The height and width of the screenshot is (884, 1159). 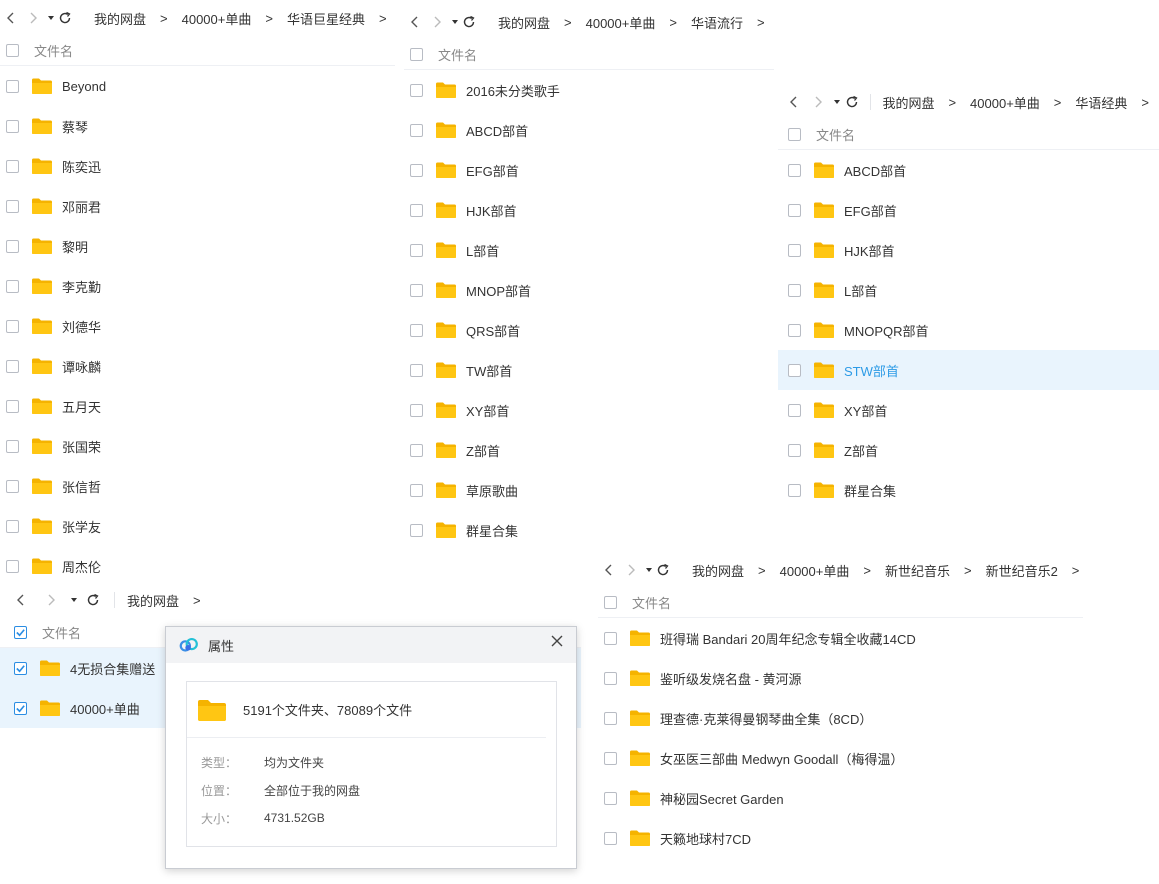 What do you see at coordinates (84, 86) in the screenshot?
I see `folder-name: Beyond` at bounding box center [84, 86].